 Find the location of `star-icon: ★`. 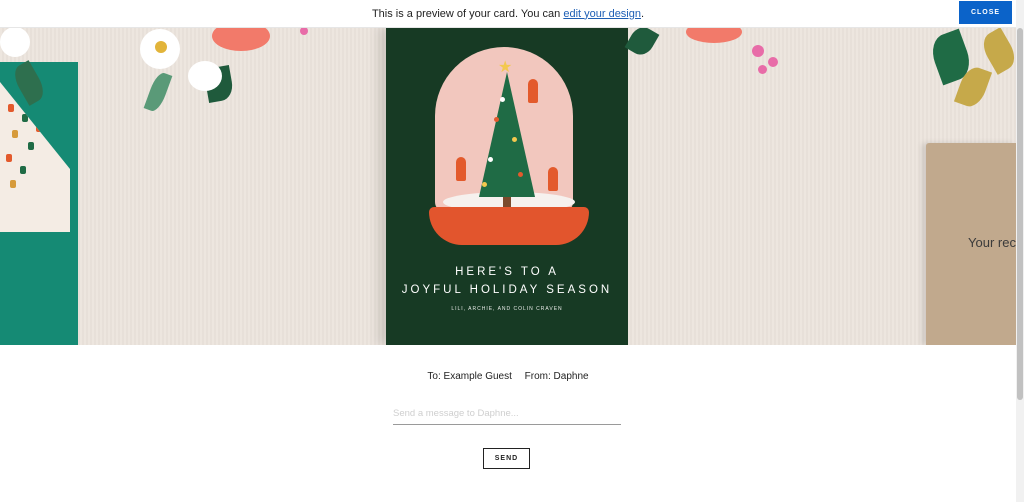

star-icon: ★ is located at coordinates (505, 67).